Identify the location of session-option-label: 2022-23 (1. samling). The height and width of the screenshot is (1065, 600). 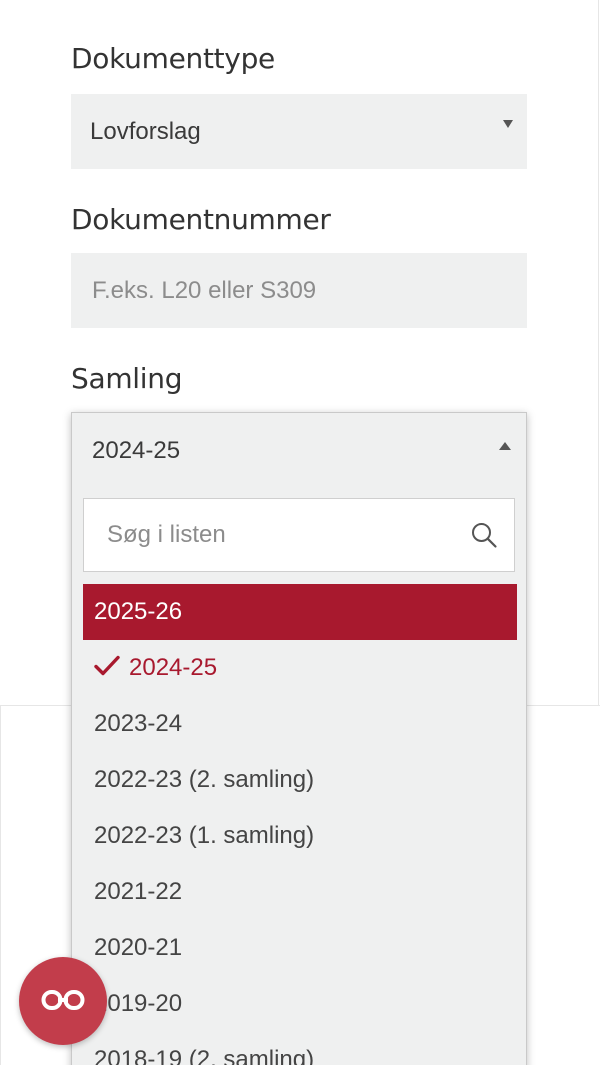
(204, 835).